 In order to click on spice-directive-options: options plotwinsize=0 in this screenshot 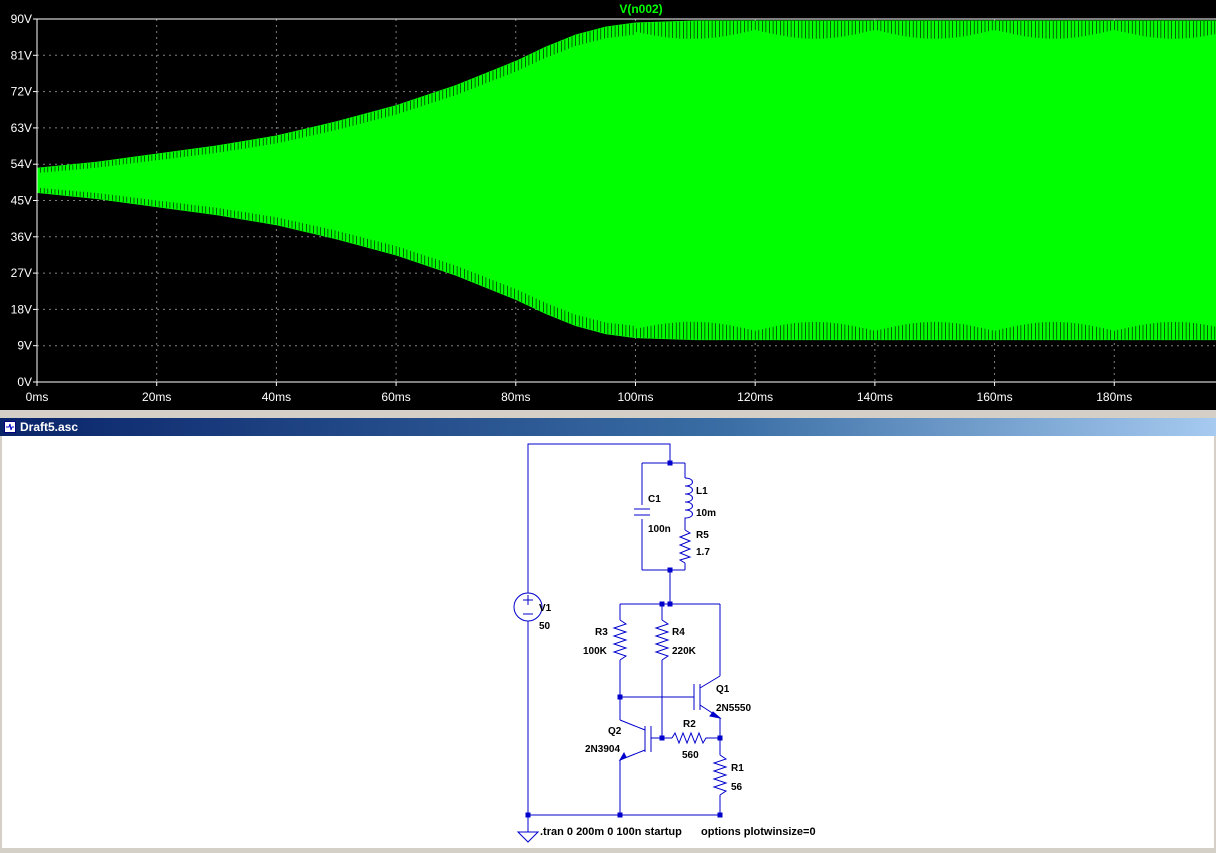, I will do `click(758, 832)`.